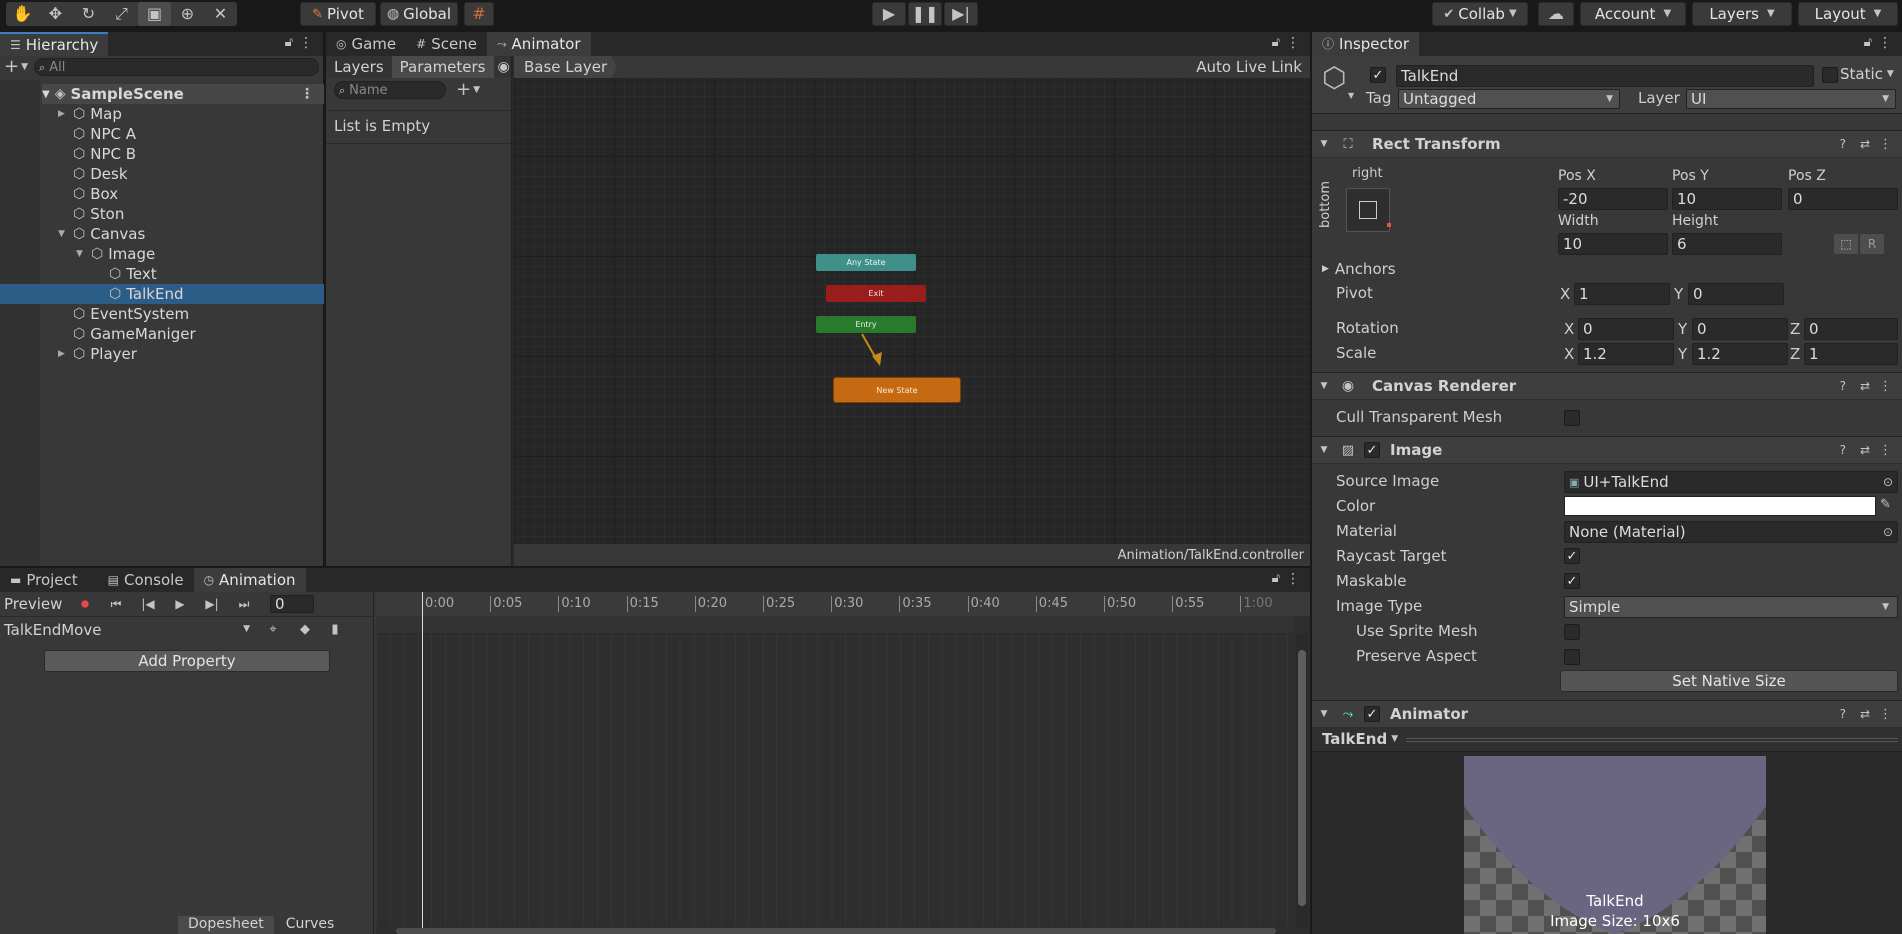 The width and height of the screenshot is (1902, 934). What do you see at coordinates (1572, 632) in the screenshot?
I see `use-sprite-mesh-checkbox` at bounding box center [1572, 632].